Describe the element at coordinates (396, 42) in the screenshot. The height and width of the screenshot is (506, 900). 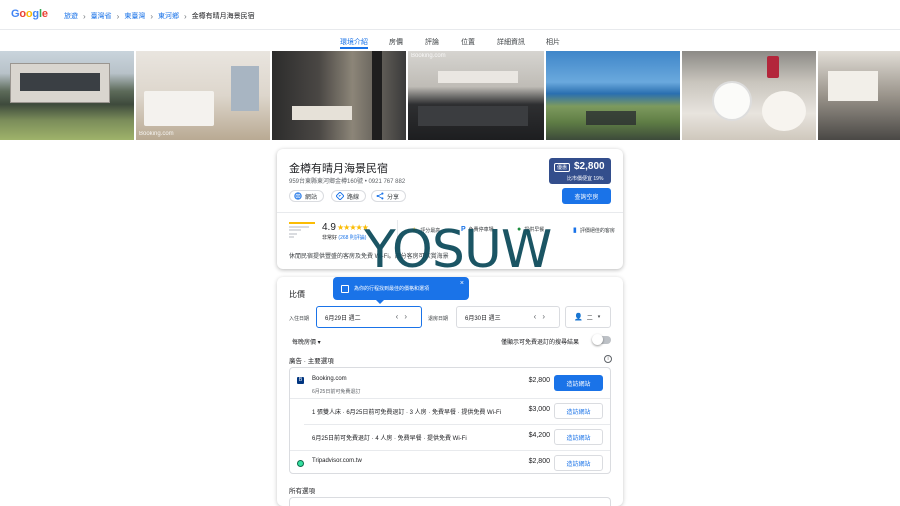
I see `tab-prices: 房價` at that location.